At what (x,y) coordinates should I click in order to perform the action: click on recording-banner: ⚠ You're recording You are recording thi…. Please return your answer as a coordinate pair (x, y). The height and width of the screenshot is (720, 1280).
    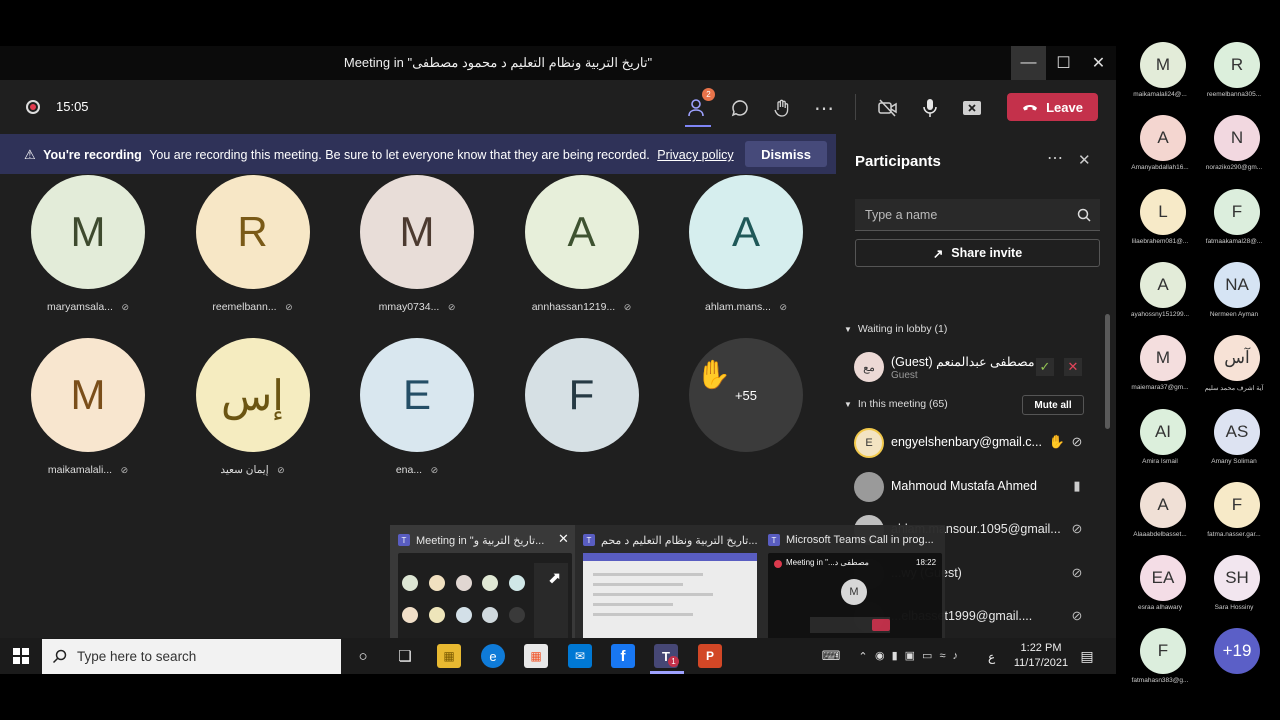
    Looking at the image, I should click on (418, 154).